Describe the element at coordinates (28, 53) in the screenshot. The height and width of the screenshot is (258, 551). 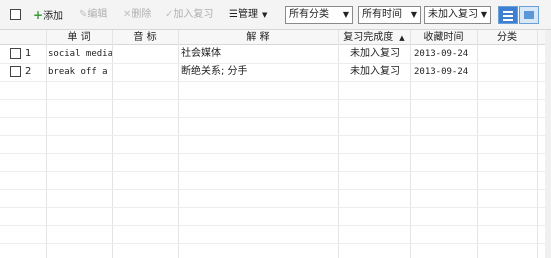
I see `row-index: 1` at that location.